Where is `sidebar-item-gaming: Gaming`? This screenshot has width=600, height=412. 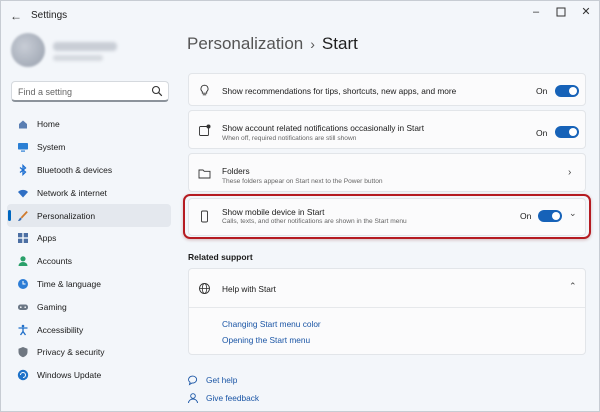 sidebar-item-gaming: Gaming is located at coordinates (89, 306).